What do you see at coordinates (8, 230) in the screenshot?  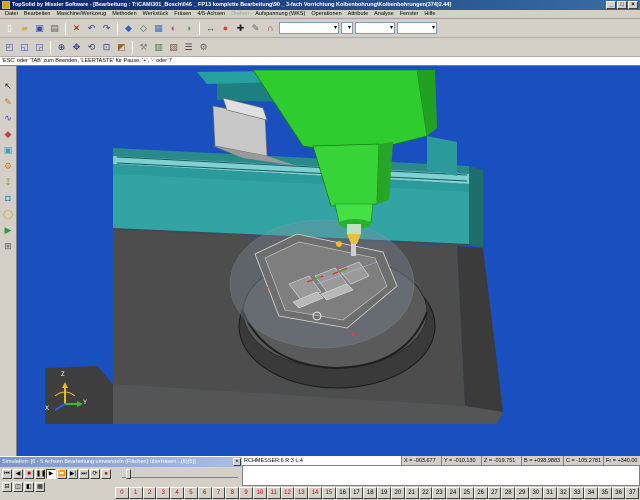 I see `sim-button: ▶` at bounding box center [8, 230].